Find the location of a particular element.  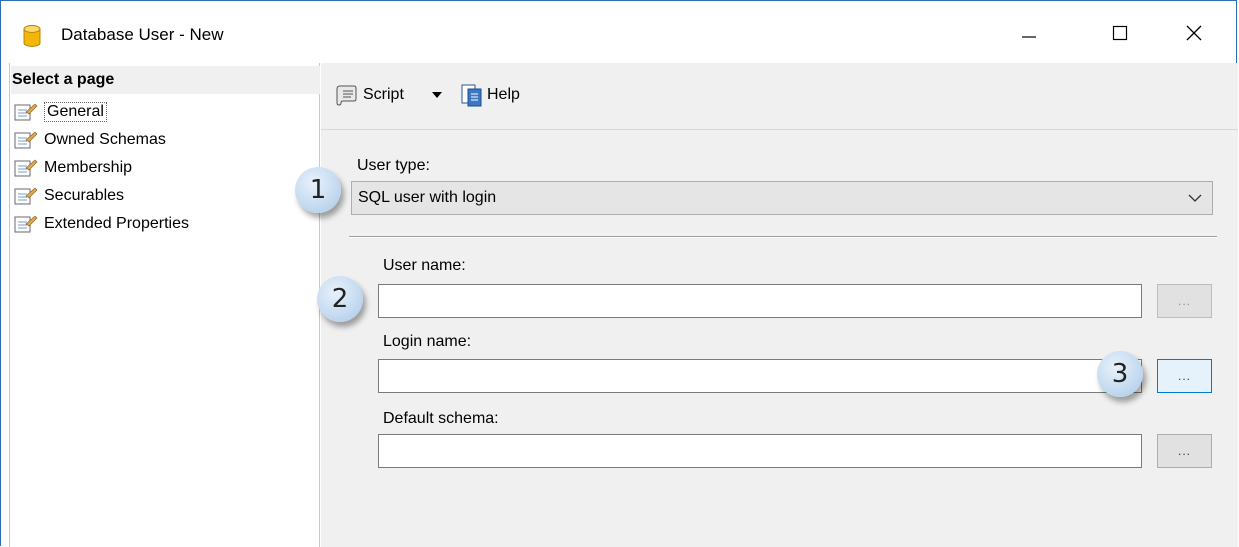

minimize-icon is located at coordinates (1029, 37).